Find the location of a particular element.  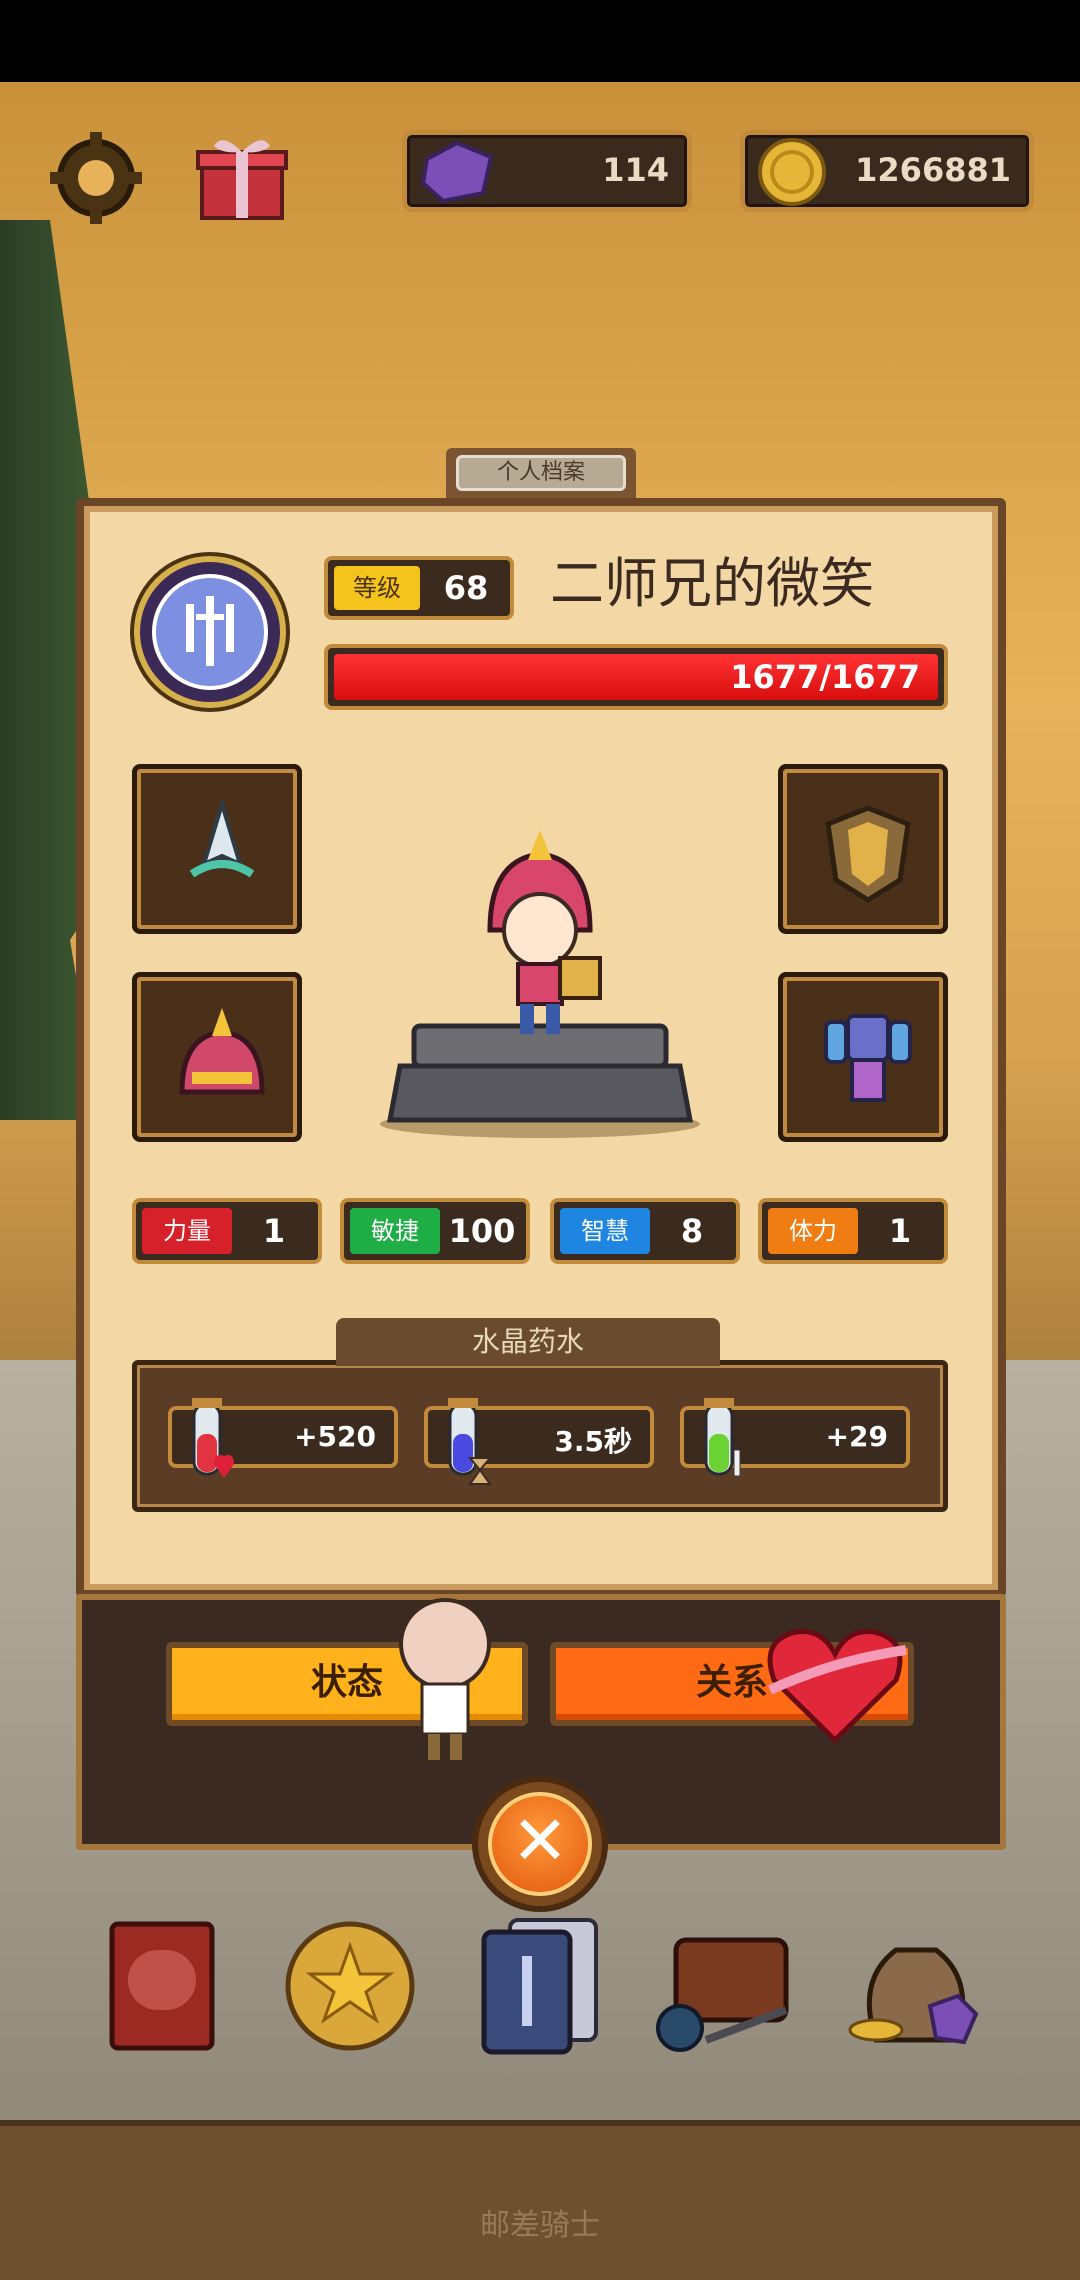

level-value: 68 is located at coordinates (466, 588).